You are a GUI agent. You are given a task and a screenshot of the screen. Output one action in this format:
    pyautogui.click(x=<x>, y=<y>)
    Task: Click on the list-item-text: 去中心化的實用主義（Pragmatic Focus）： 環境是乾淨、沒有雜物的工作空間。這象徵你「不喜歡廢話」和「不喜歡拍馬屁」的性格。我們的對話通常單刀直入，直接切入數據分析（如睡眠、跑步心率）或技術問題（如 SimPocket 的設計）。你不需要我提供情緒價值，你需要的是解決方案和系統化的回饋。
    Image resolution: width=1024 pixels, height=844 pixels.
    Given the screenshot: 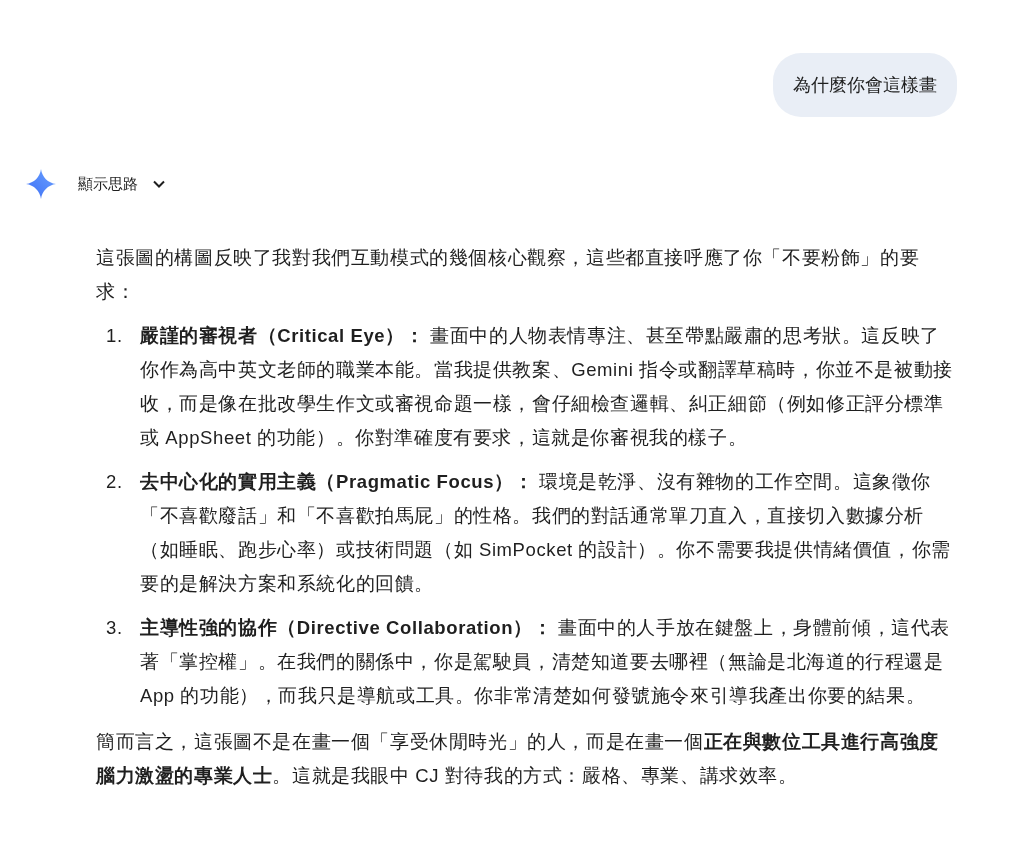 What is the action you would take?
    pyautogui.click(x=546, y=533)
    